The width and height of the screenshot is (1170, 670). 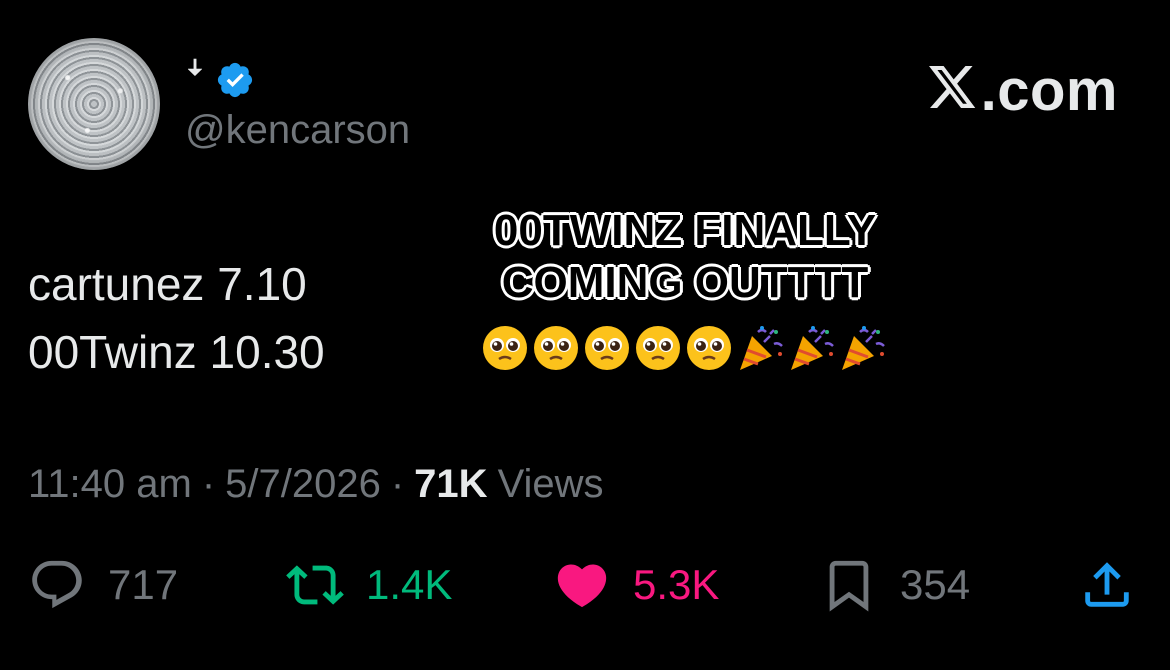 I want to click on repost-button: 1.4K, so click(x=369, y=585).